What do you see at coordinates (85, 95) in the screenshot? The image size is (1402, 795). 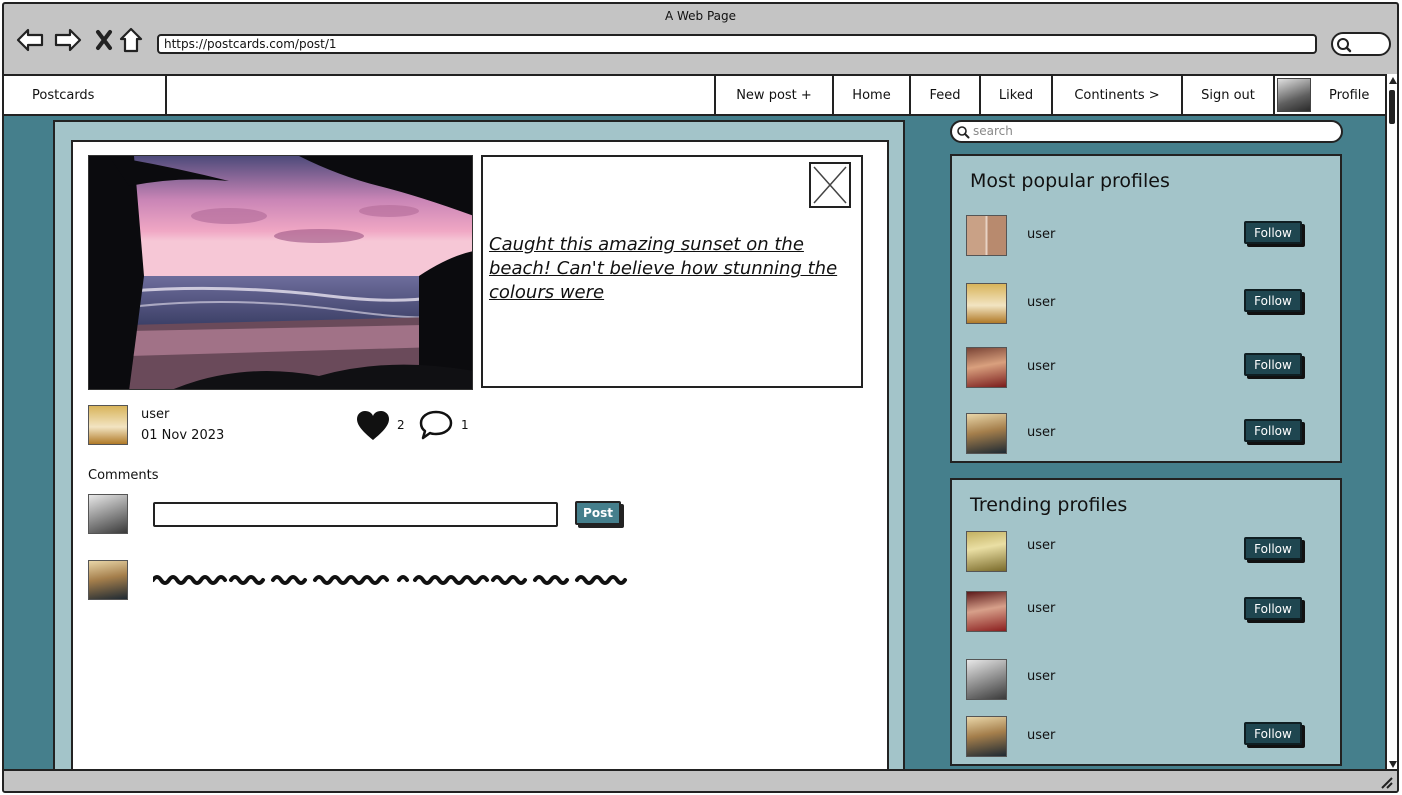 I see `brand-link: Postcards` at bounding box center [85, 95].